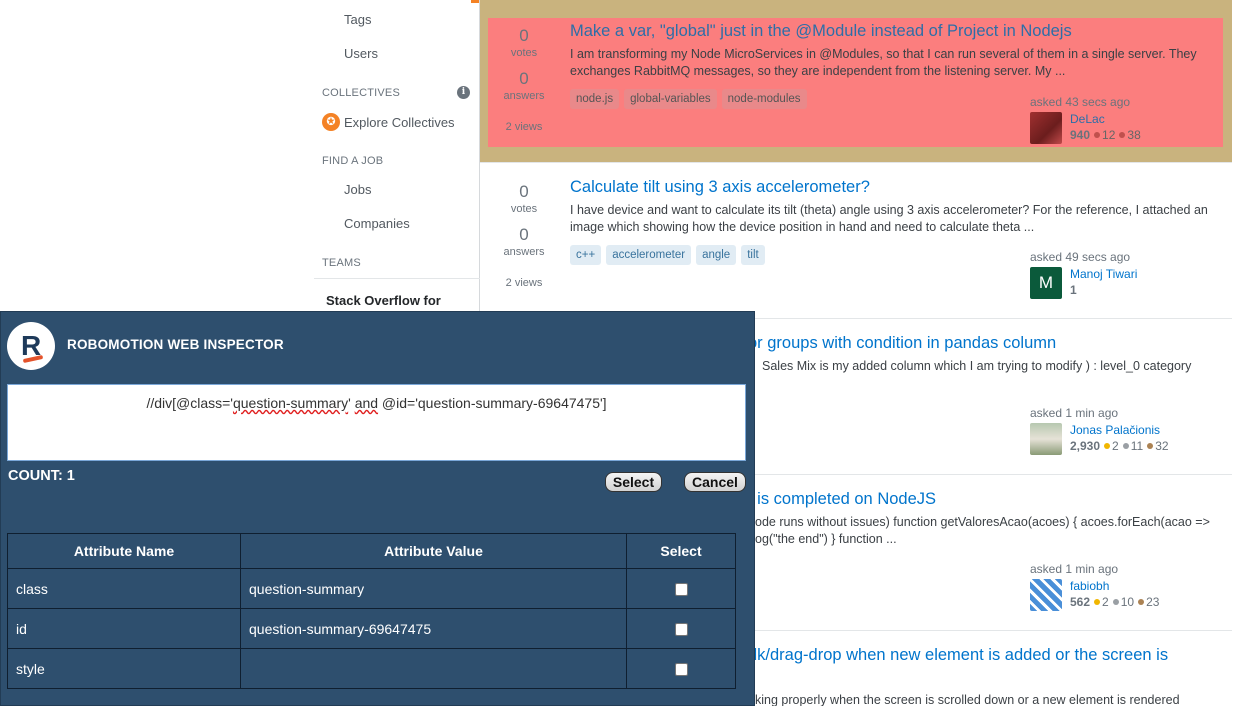 This screenshot has width=1246, height=706. What do you see at coordinates (377, 223) in the screenshot?
I see `sidebar-item-companies: Companies` at bounding box center [377, 223].